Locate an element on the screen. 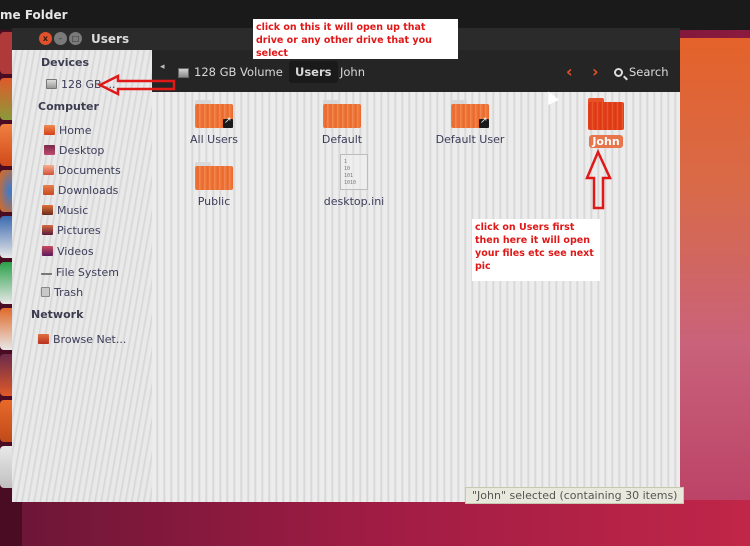 This screenshot has width=750, height=546. file-item-john: John is located at coordinates (606, 123).